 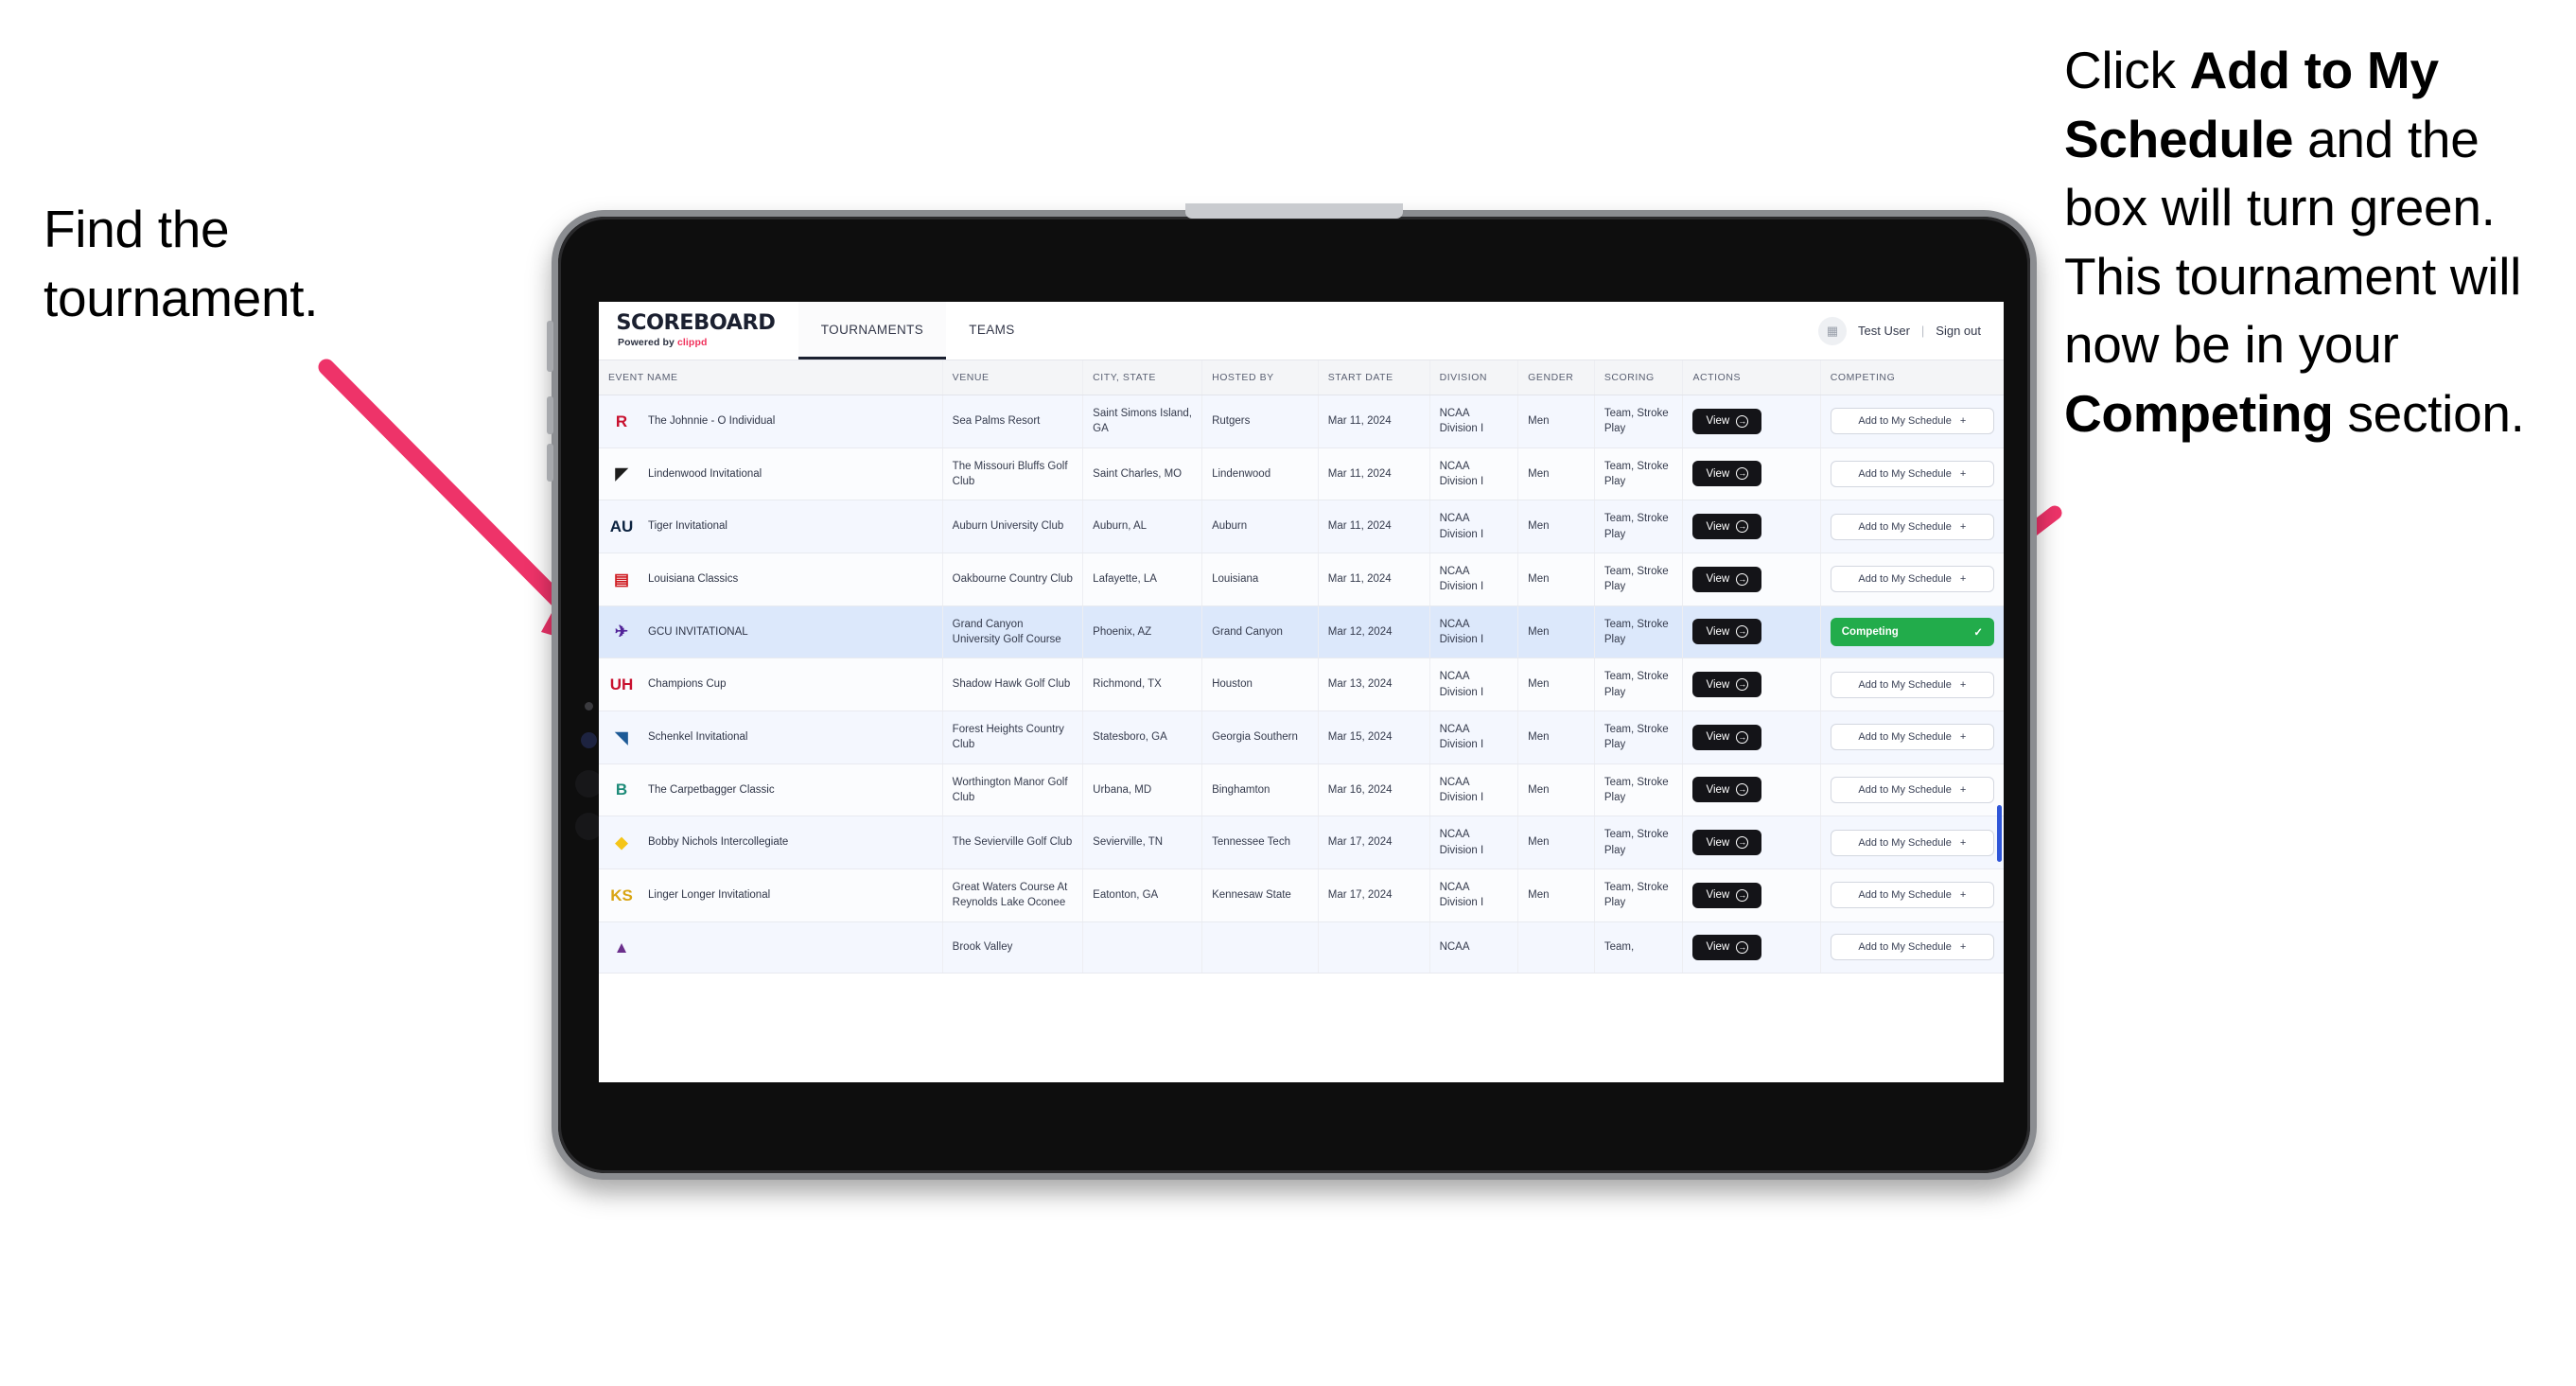 What do you see at coordinates (698, 631) in the screenshot?
I see `event-name-label: GCU INVITATIONAL` at bounding box center [698, 631].